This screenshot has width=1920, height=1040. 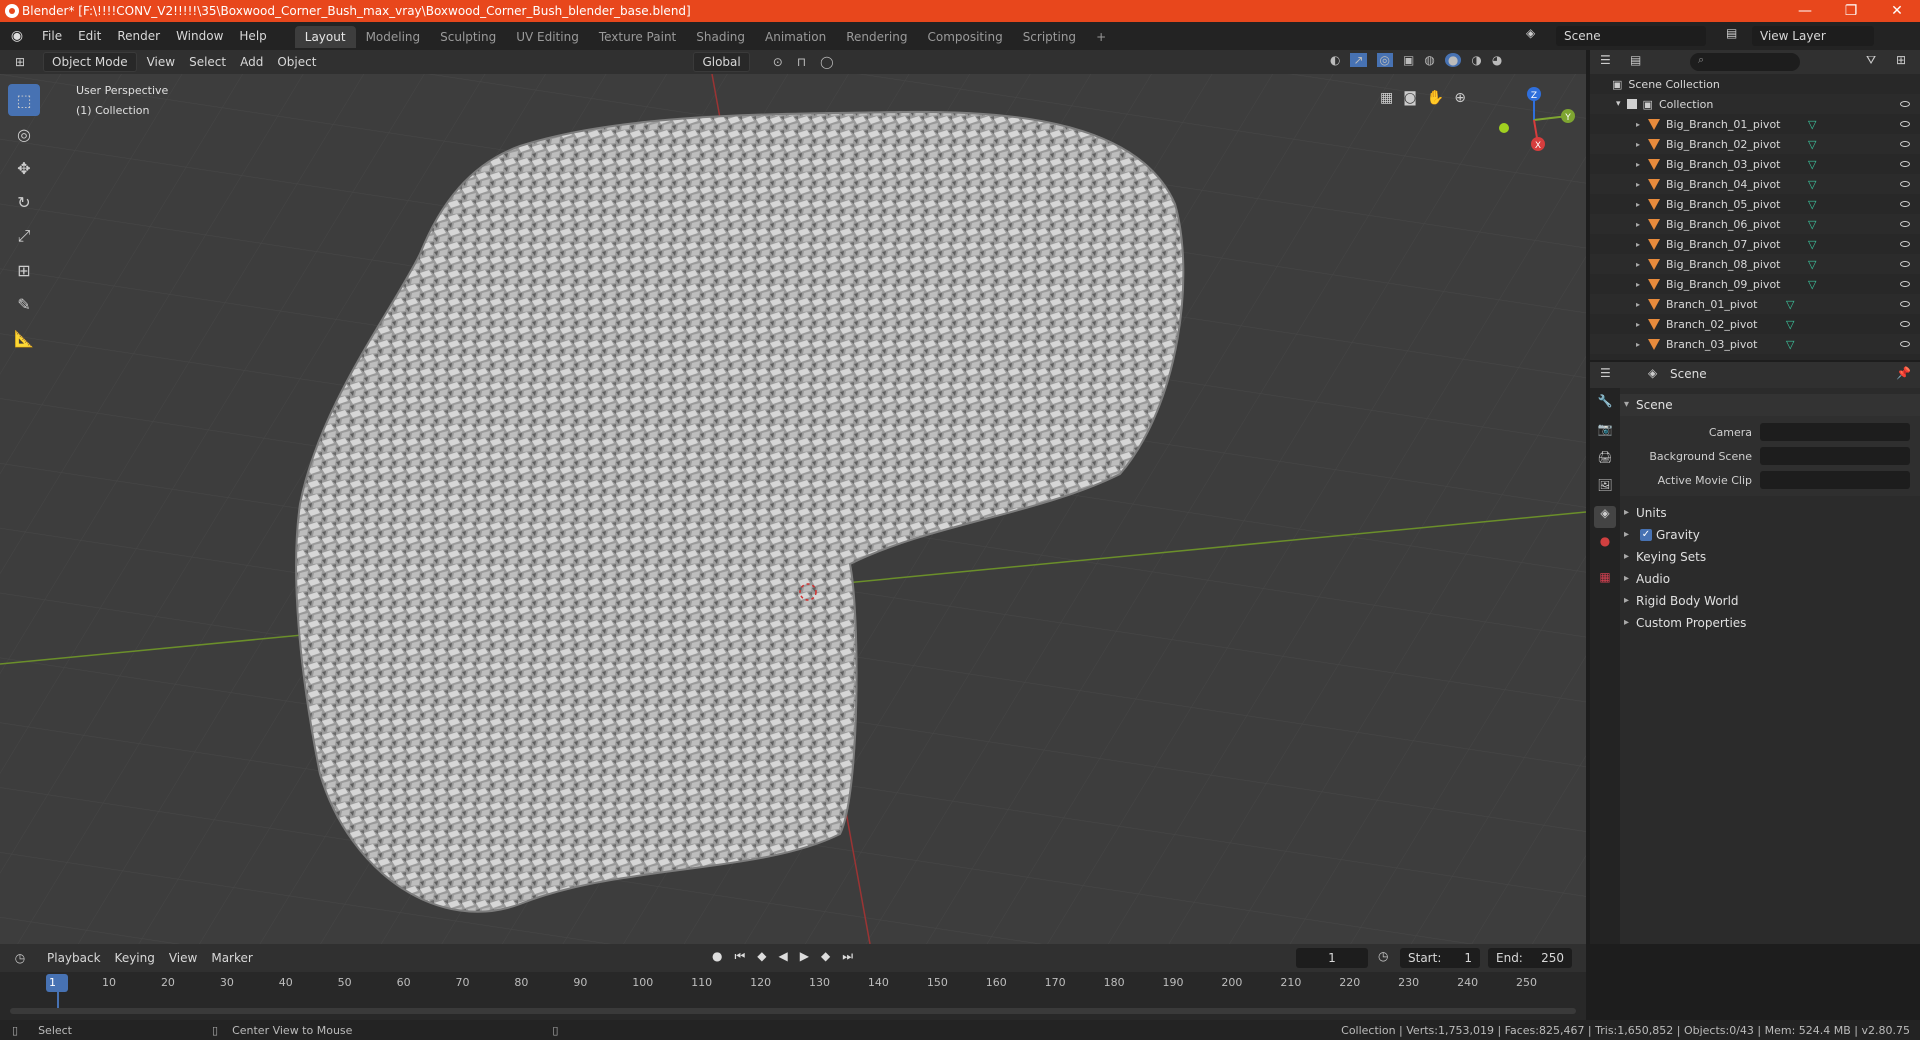 I want to click on play-reverse-icon: ◀, so click(x=783, y=956).